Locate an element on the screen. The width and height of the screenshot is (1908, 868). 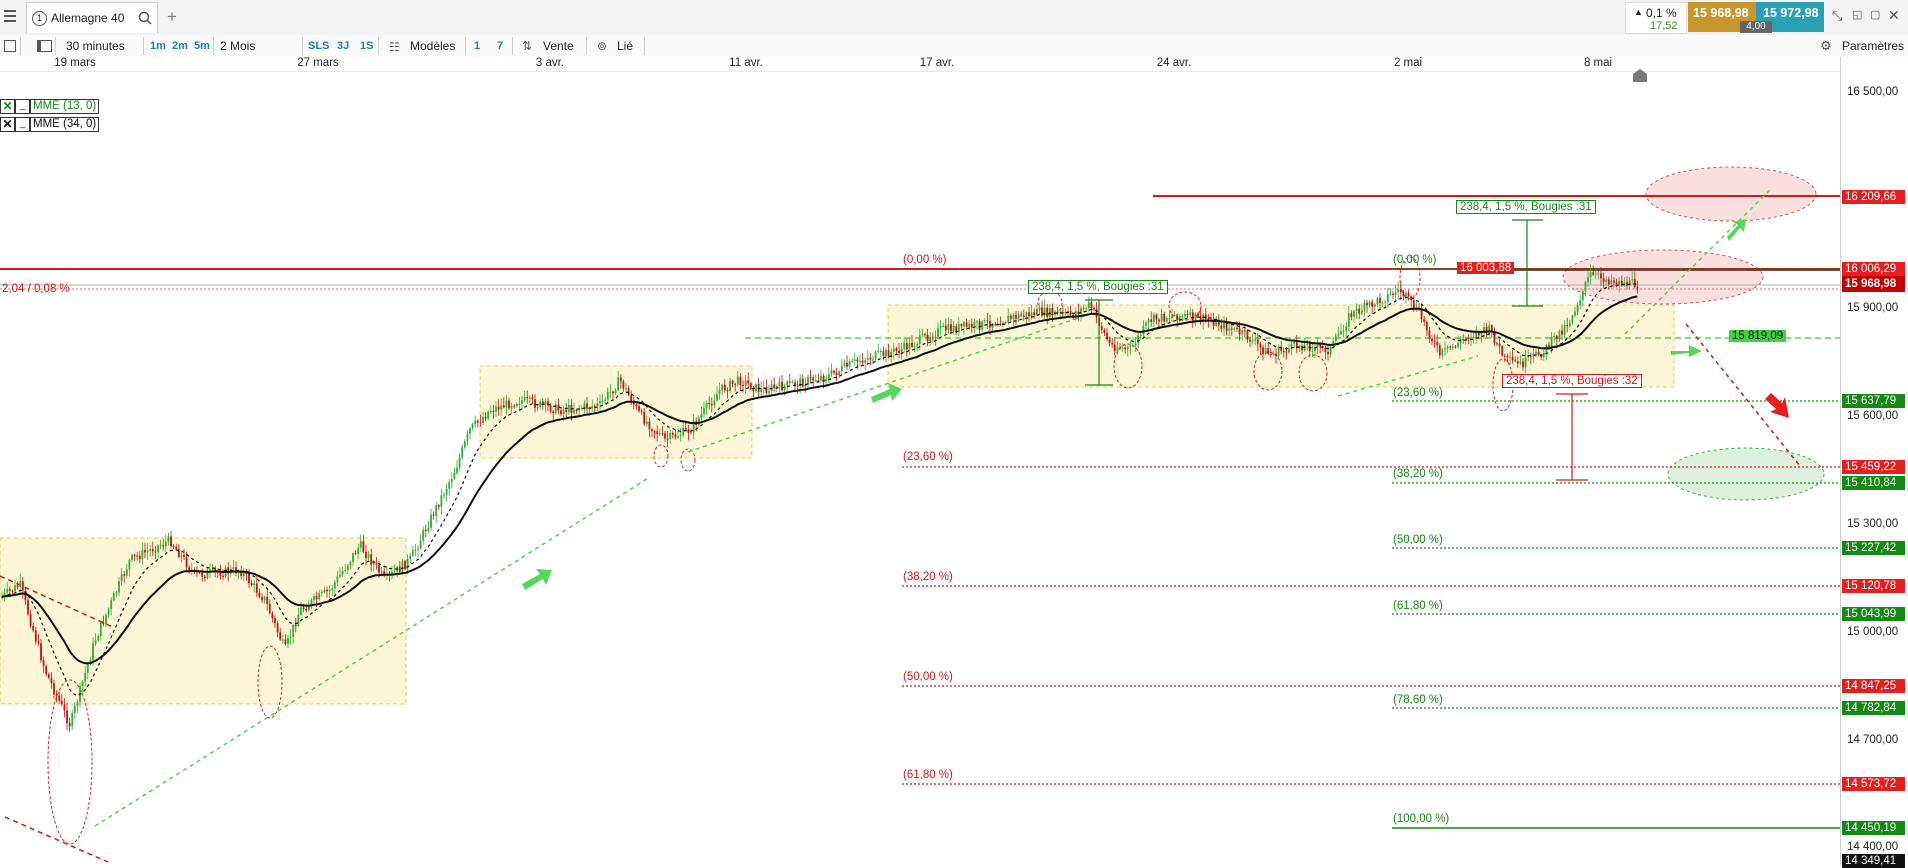
restore-icon: ◱ is located at coordinates (1857, 14).